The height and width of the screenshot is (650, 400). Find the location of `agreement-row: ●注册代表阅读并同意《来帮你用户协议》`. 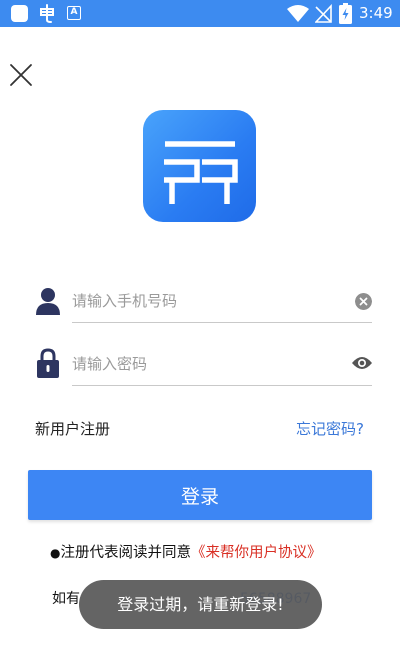

agreement-row: ●注册代表阅读并同意《来帮你用户协议》 is located at coordinates (185, 553).